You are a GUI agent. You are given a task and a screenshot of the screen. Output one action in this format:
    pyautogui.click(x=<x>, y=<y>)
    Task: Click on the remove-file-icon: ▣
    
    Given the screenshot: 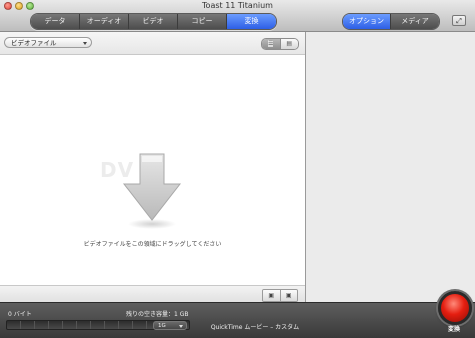 What is the action you would take?
    pyautogui.click(x=288, y=295)
    